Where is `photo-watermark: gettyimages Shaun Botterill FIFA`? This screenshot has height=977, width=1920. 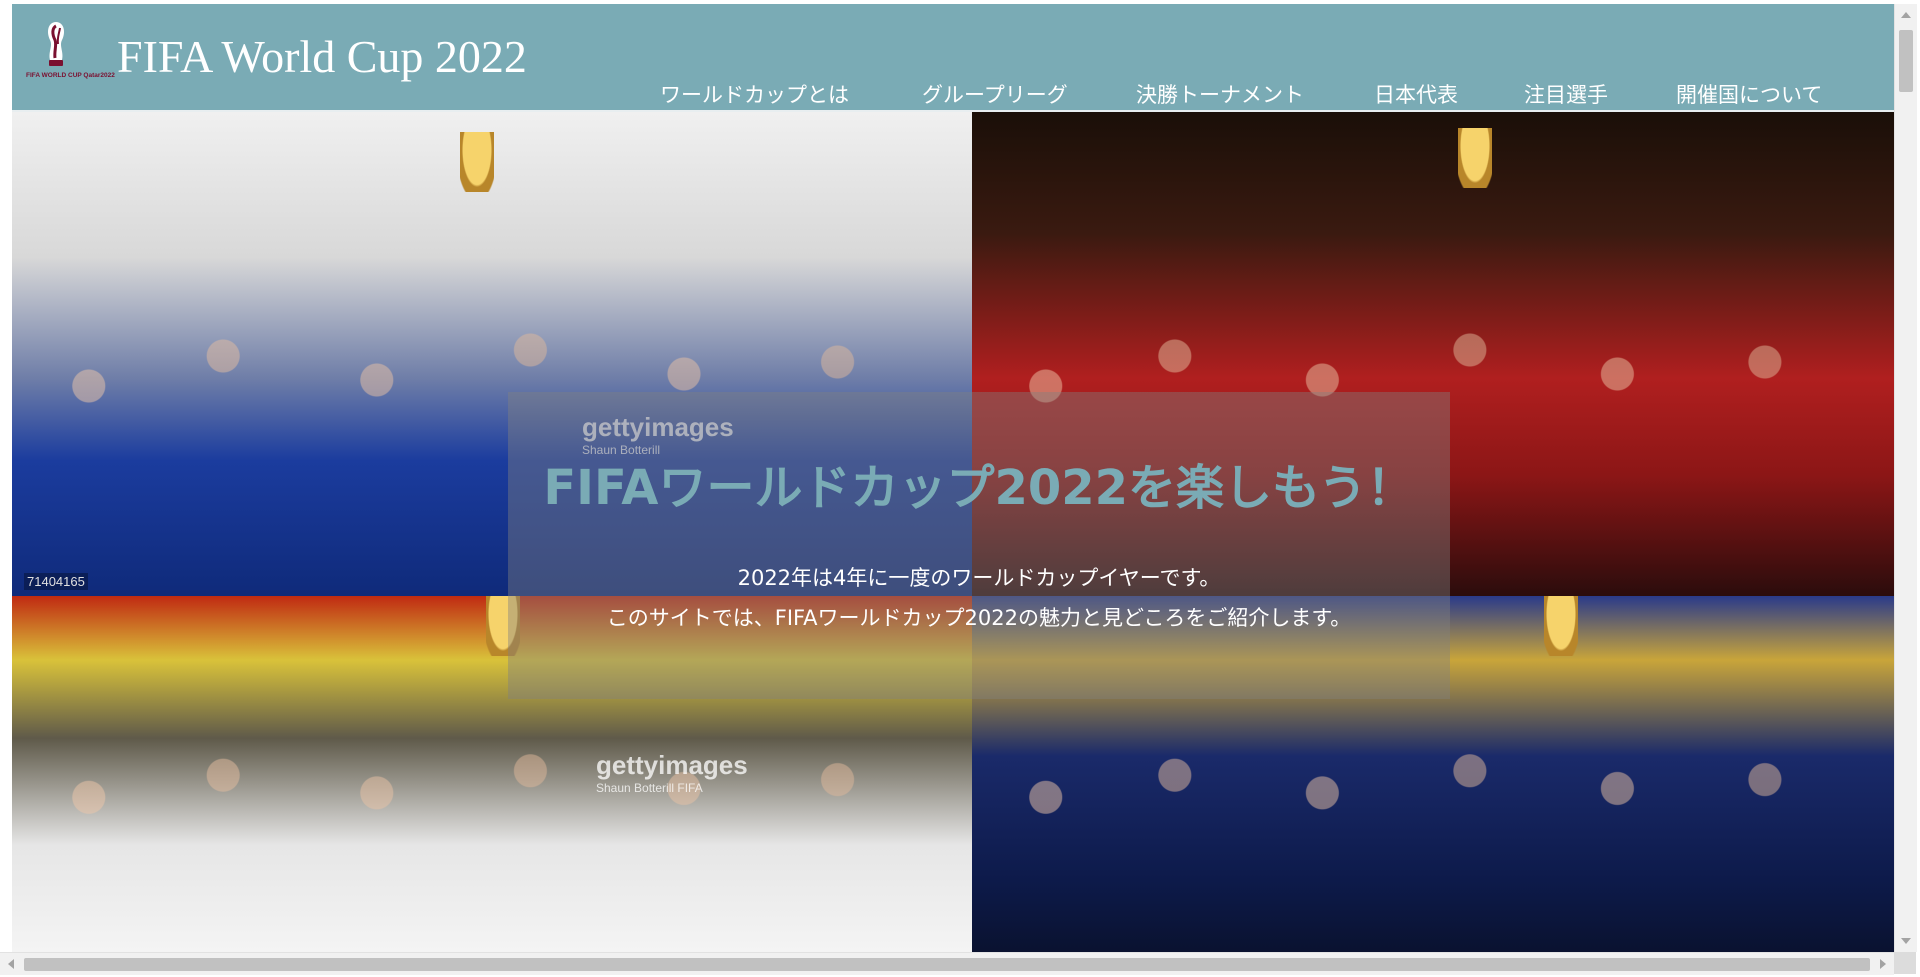 photo-watermark: gettyimages Shaun Botterill FIFA is located at coordinates (672, 772).